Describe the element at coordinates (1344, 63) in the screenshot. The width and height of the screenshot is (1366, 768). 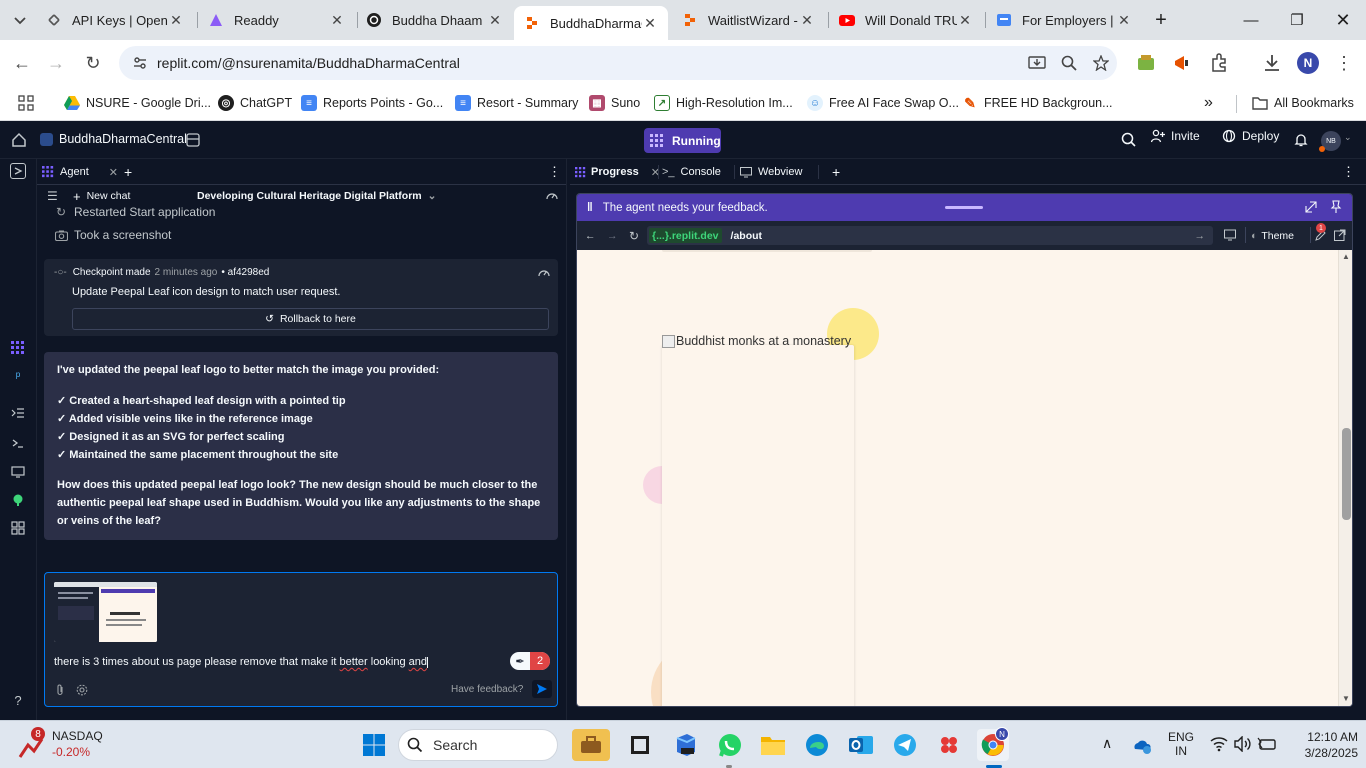
I see `chrome-menu-icon: ⋮` at that location.